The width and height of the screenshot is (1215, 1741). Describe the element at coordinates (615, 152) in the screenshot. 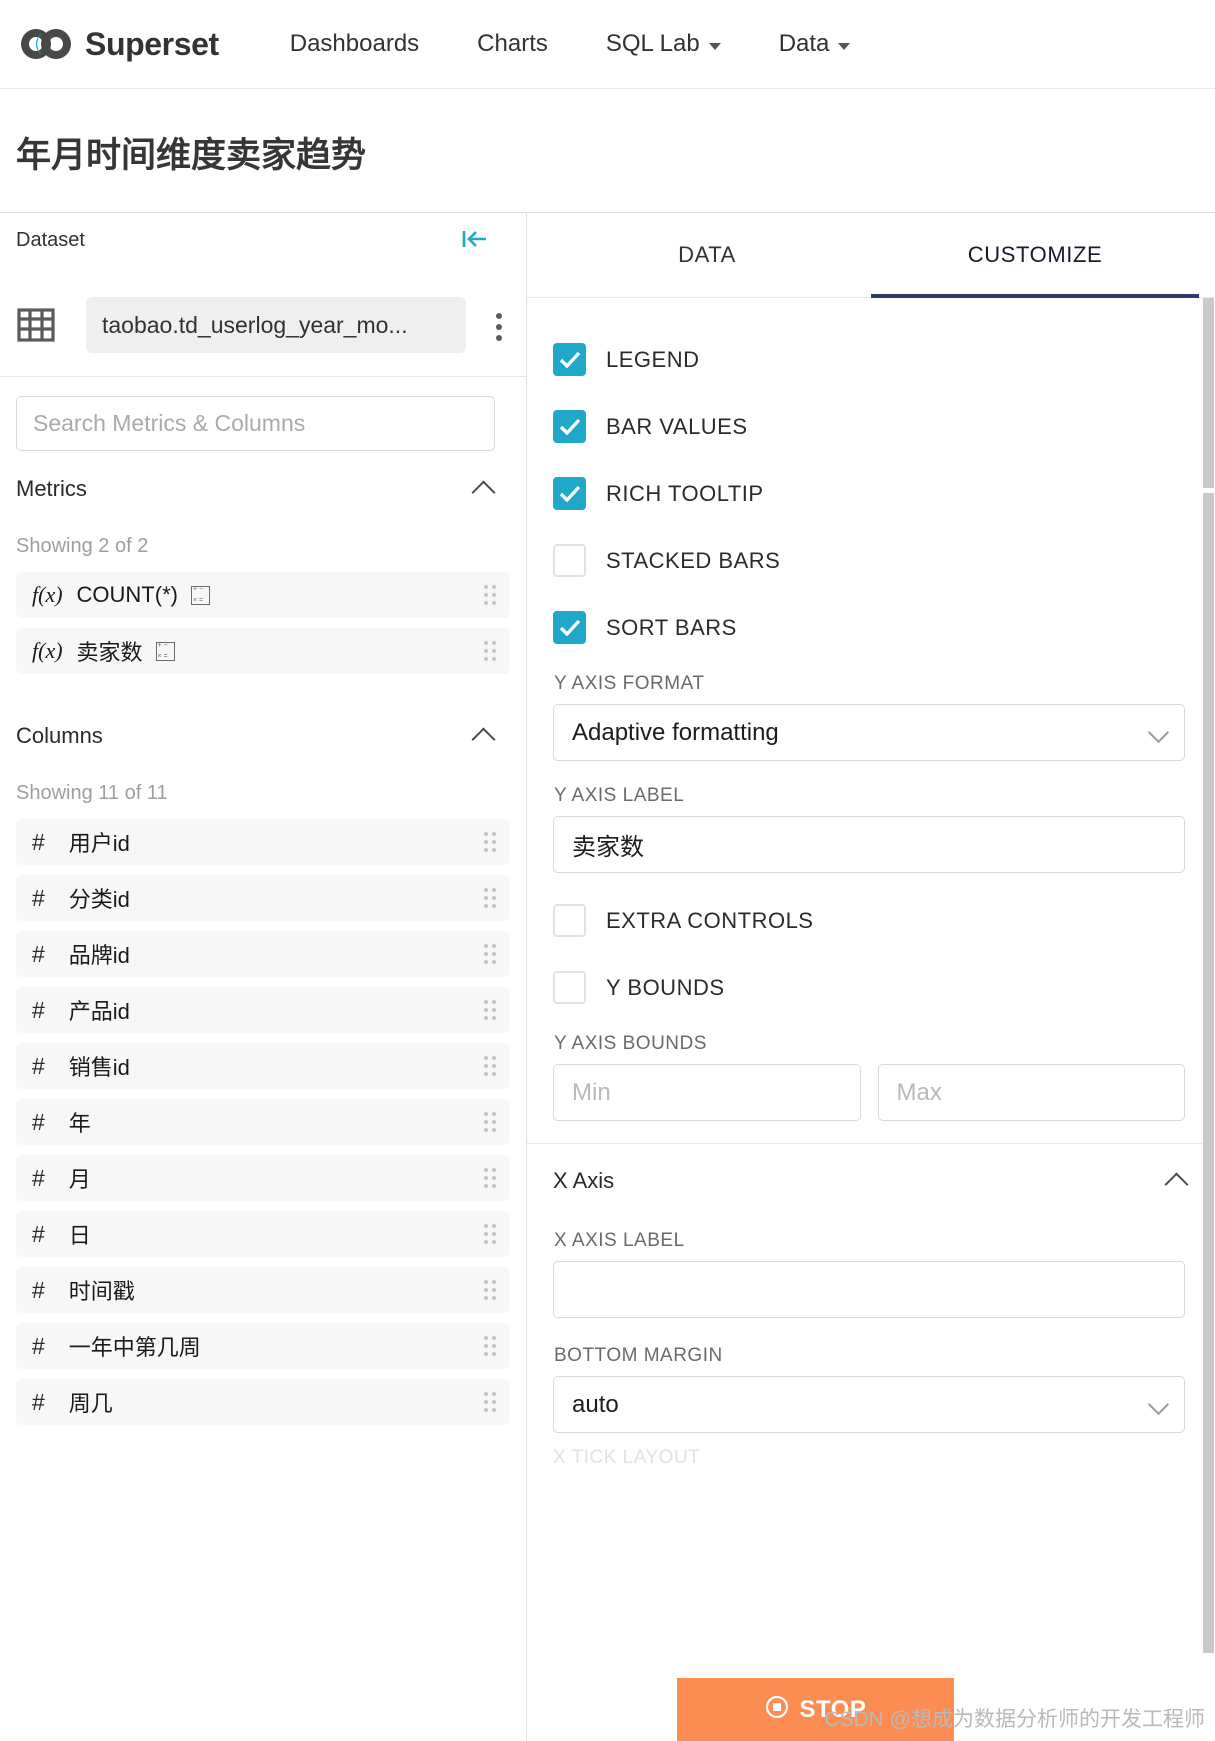

I see `page-title: 年月时间维度卖家趋势` at that location.